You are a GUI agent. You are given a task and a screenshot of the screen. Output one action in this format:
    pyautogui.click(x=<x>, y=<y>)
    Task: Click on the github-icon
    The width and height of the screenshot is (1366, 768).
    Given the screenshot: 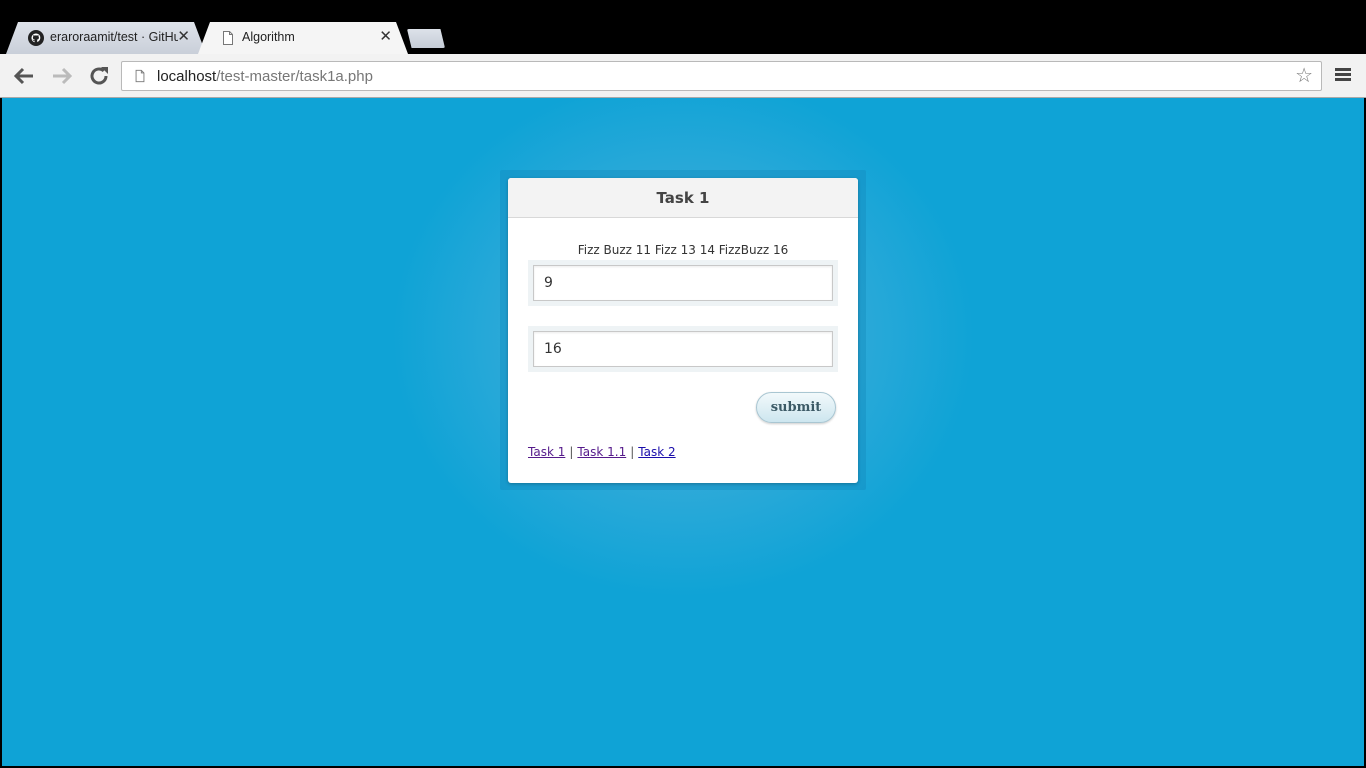 What is the action you would take?
    pyautogui.click(x=36, y=38)
    